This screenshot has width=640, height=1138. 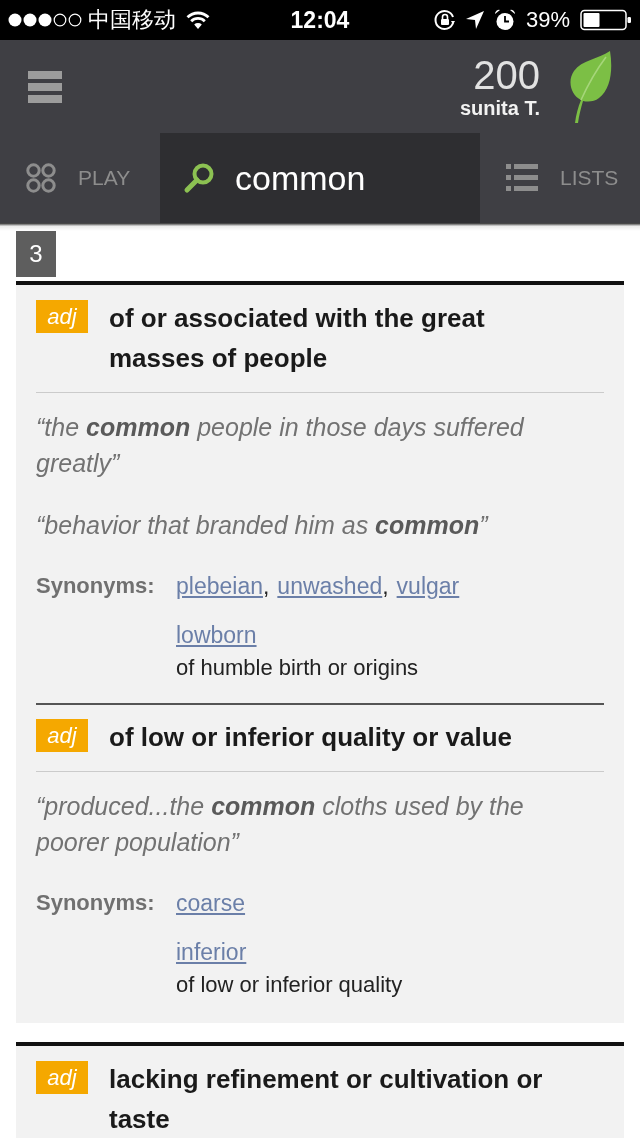 I want to click on wifi-icon, so click(x=198, y=20).